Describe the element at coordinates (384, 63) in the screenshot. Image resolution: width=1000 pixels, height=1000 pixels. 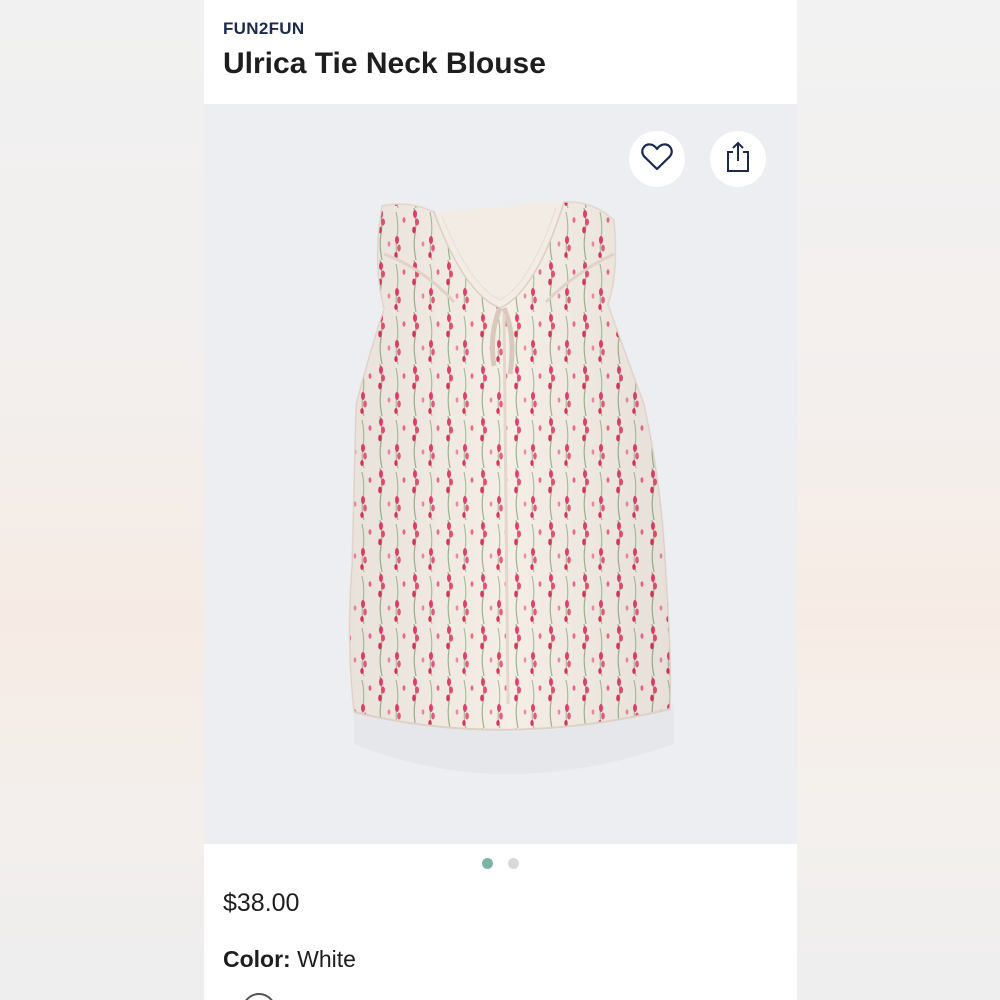
I see `product-title: Ulrica Tie Neck Blouse` at that location.